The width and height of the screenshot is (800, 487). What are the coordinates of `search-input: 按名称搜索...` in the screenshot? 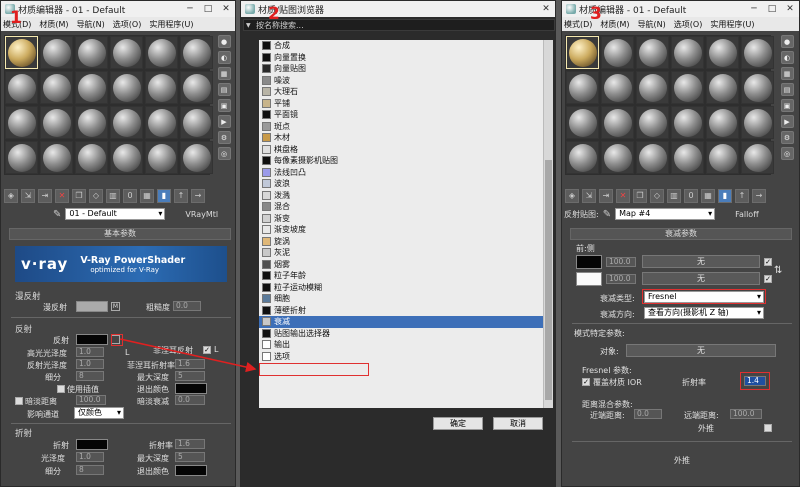 It's located at (399, 25).